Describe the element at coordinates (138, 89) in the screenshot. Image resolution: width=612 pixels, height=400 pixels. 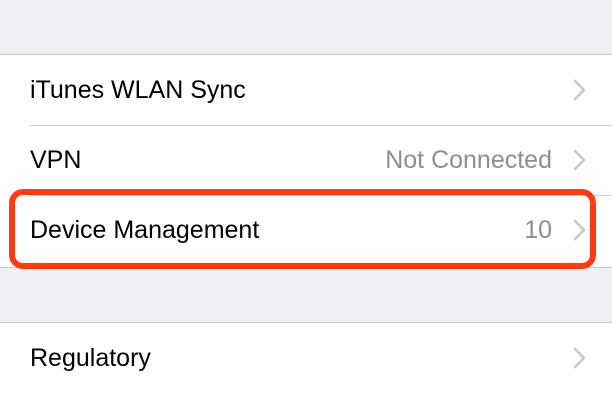
I see `itunes-wlan-sync-label: iTunes WLAN Sync` at that location.